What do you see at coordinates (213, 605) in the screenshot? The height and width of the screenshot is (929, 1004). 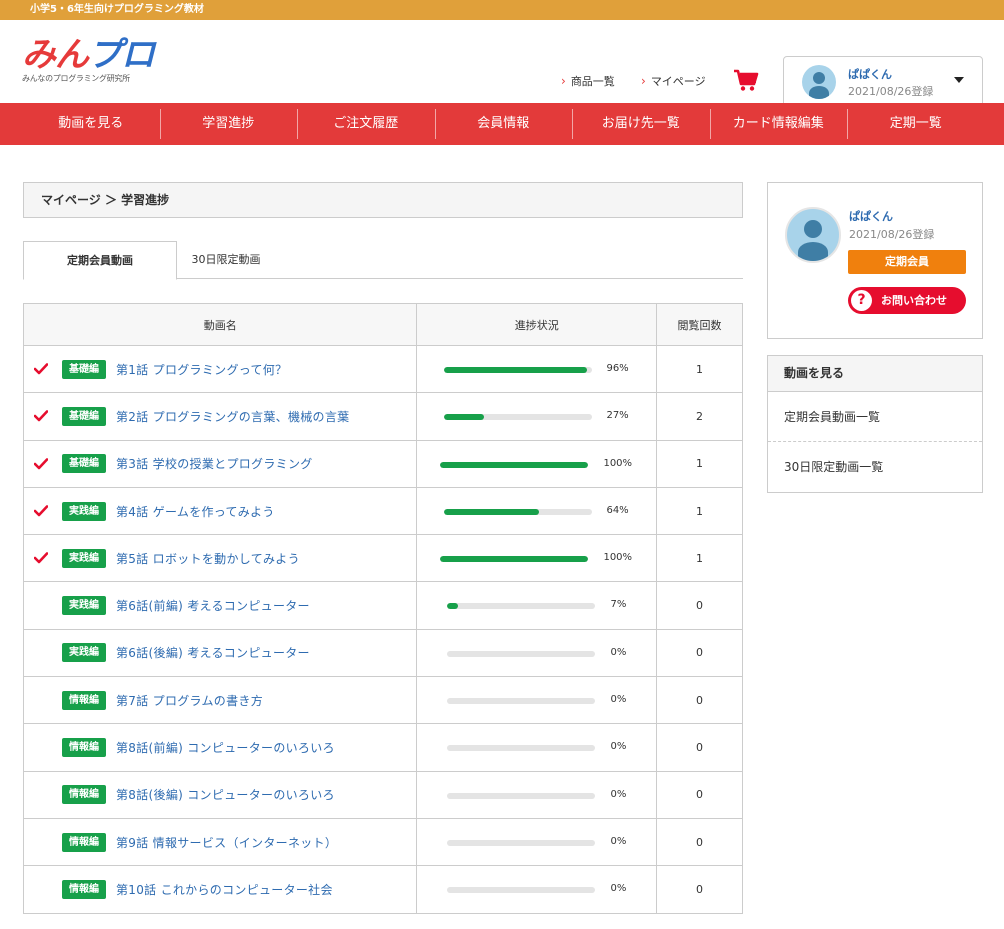 I see `video-title-link: 第6話(前編) 考えるコンピューター` at bounding box center [213, 605].